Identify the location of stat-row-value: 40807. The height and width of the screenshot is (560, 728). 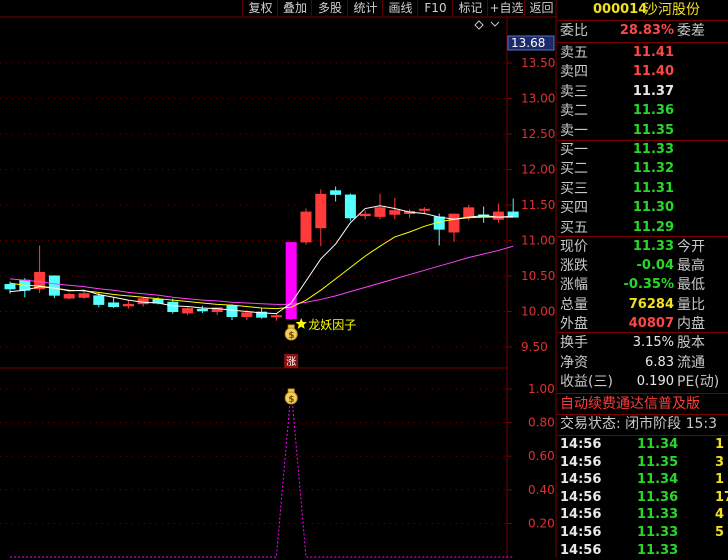
(651, 323).